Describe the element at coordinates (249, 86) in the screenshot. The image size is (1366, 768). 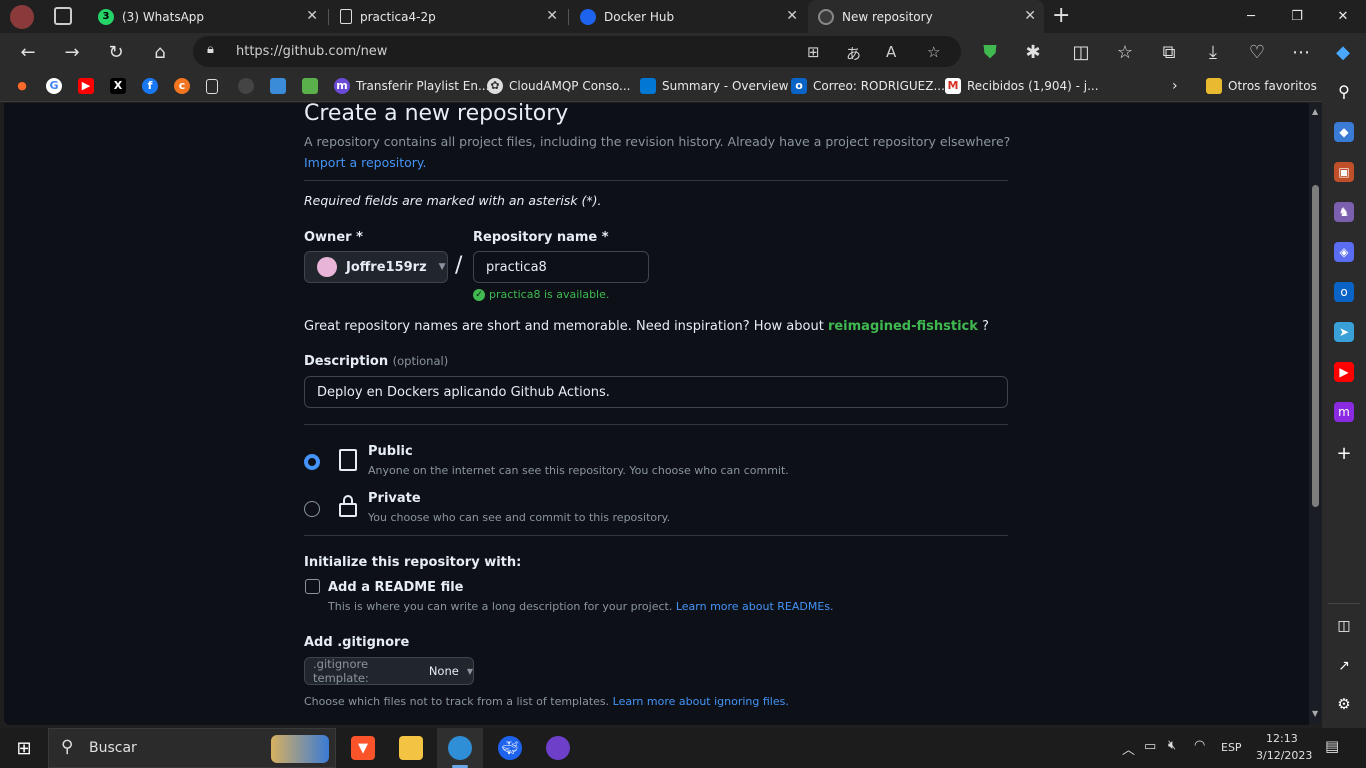
I see `globe-icon` at that location.